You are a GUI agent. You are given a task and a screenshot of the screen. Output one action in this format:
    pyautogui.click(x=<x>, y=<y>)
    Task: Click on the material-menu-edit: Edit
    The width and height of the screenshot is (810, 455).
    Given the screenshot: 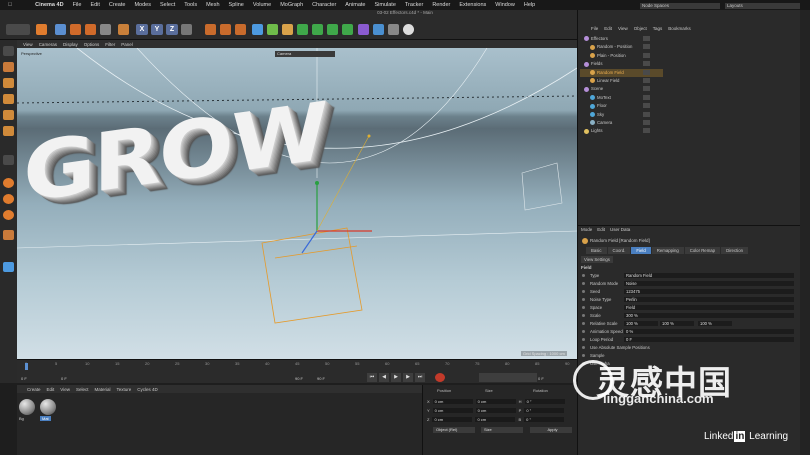 What is the action you would take?
    pyautogui.click(x=51, y=389)
    